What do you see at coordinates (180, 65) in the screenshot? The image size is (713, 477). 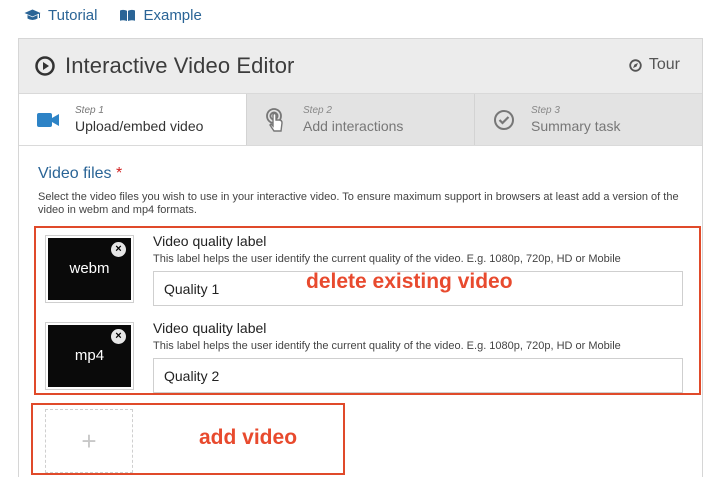 I see `editor-title: Interactive Video Editor` at bounding box center [180, 65].